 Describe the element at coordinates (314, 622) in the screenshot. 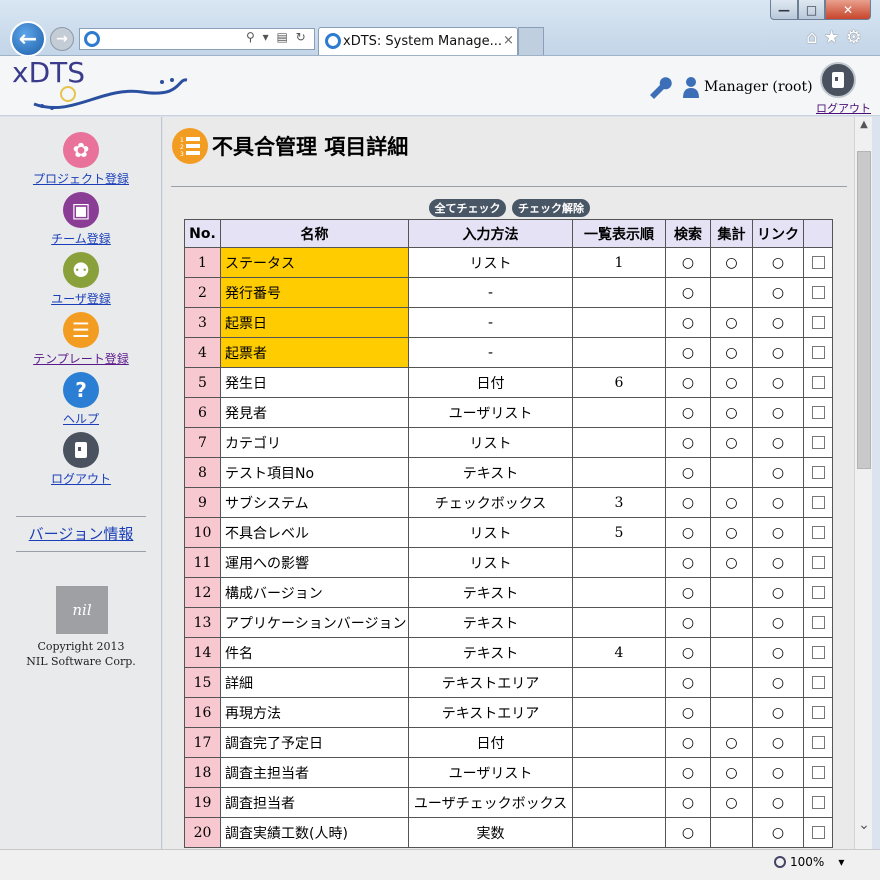

I see `row-name: アプリケーションバージョン` at that location.